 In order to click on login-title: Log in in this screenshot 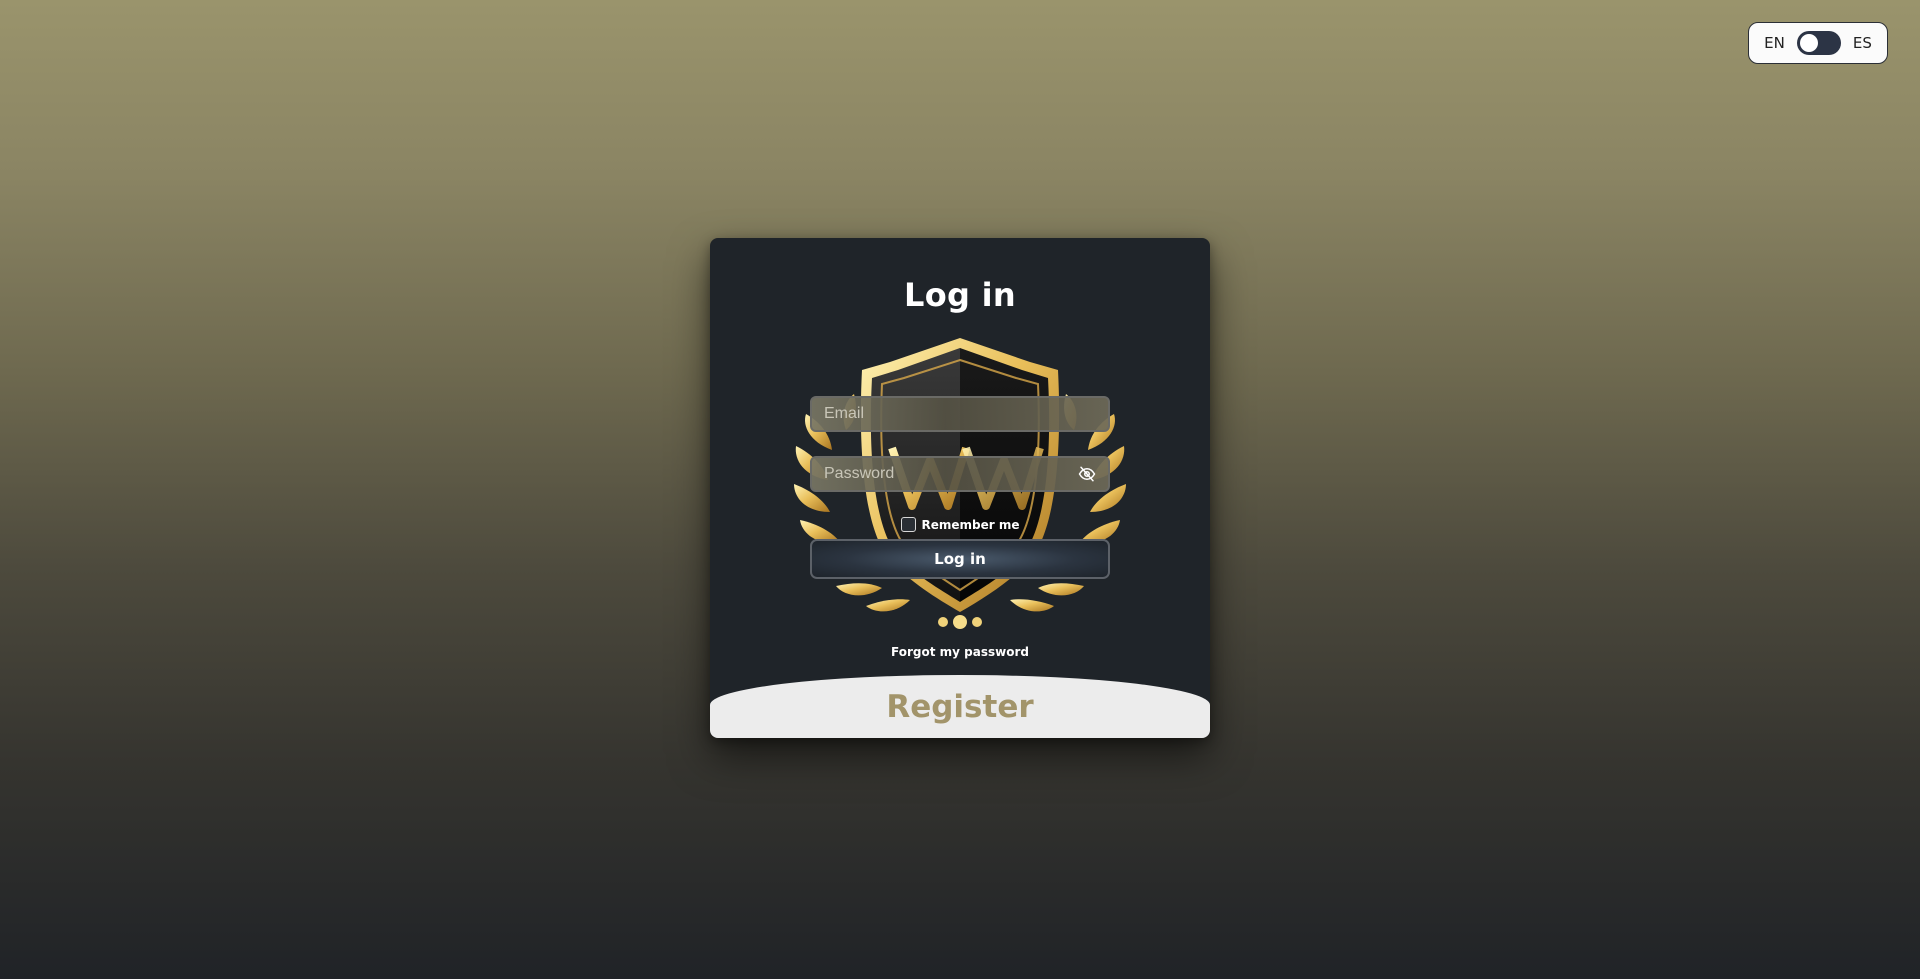, I will do `click(960, 295)`.